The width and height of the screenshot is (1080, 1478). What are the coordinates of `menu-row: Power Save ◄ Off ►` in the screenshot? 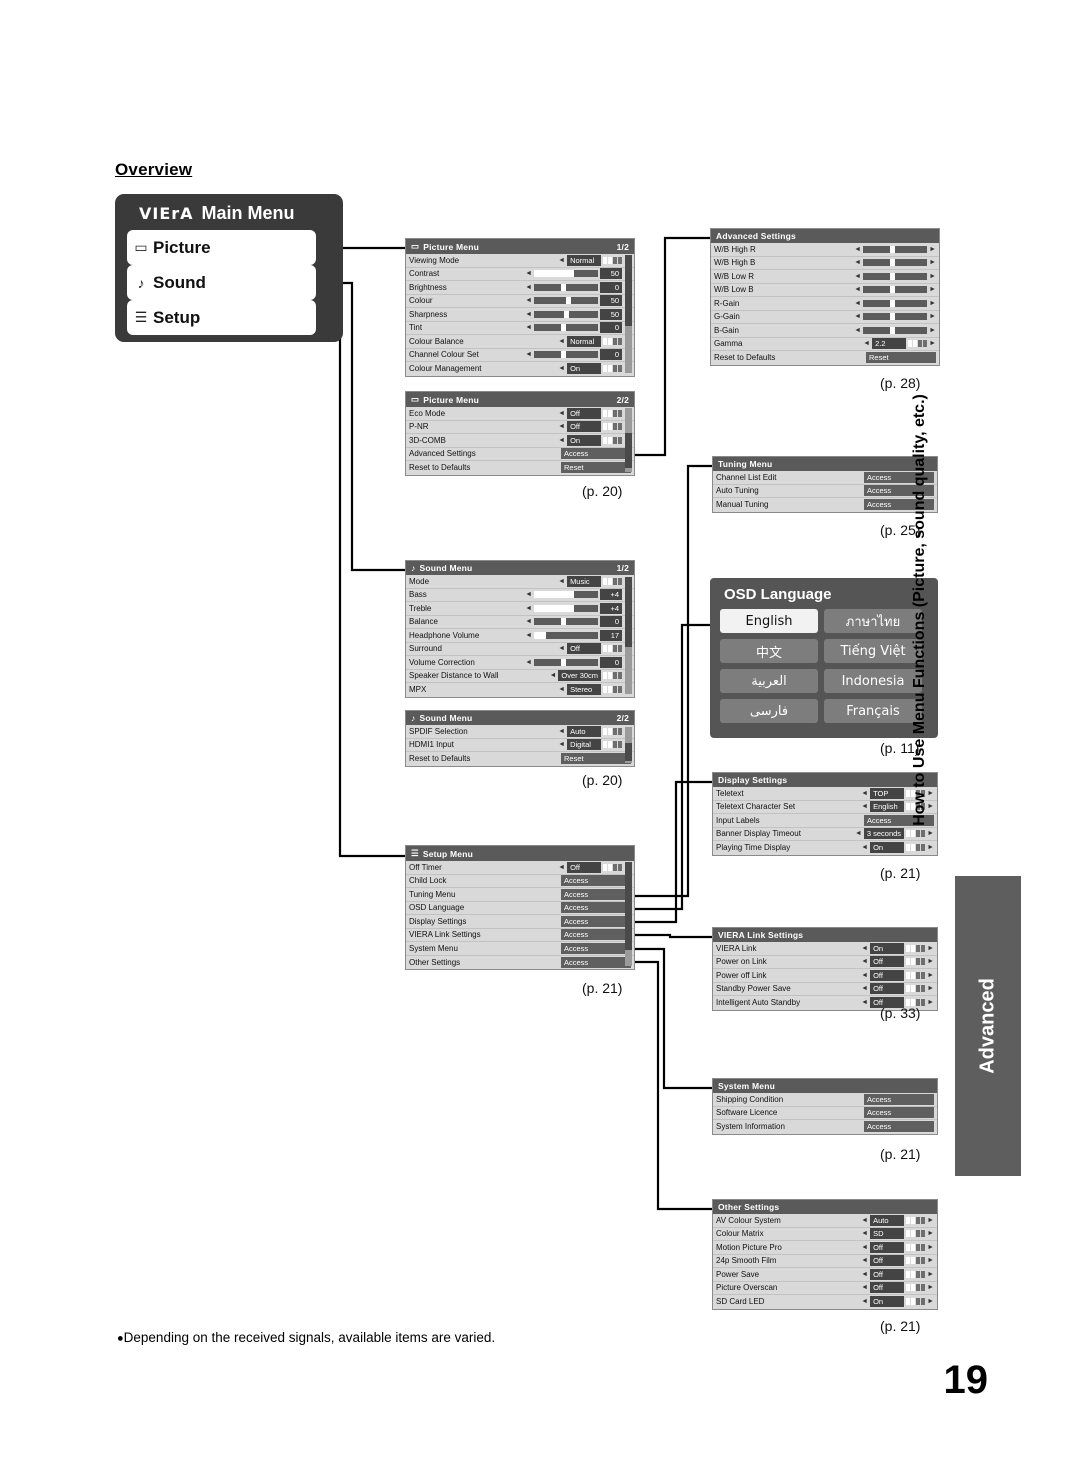 It's located at (825, 1275).